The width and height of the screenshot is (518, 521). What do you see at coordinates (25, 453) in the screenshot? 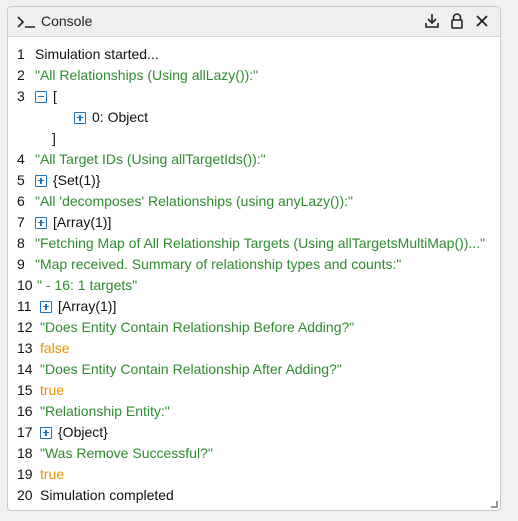
I see `line-number: 18` at bounding box center [25, 453].